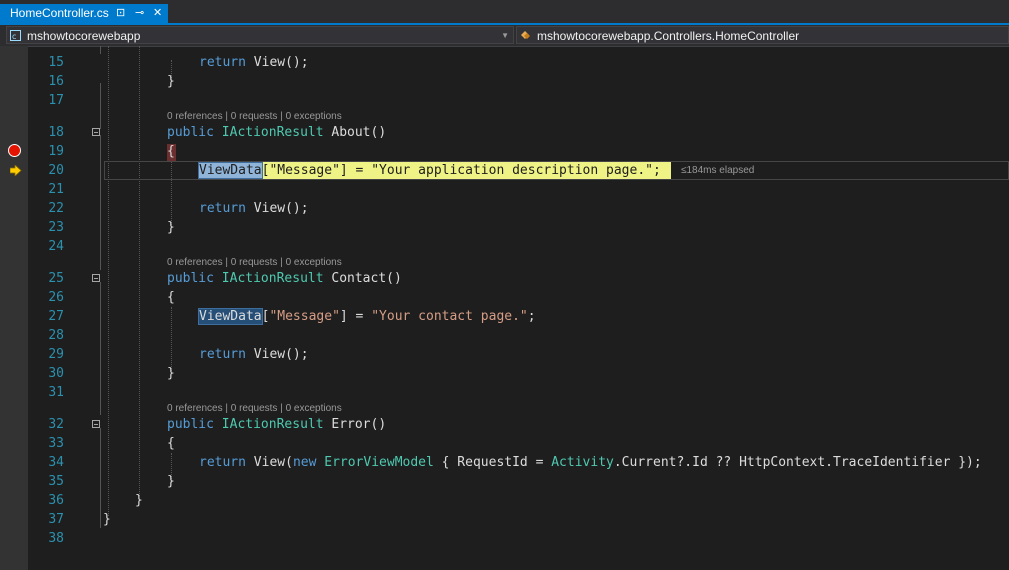  I want to click on line-number: 16, so click(56, 81).